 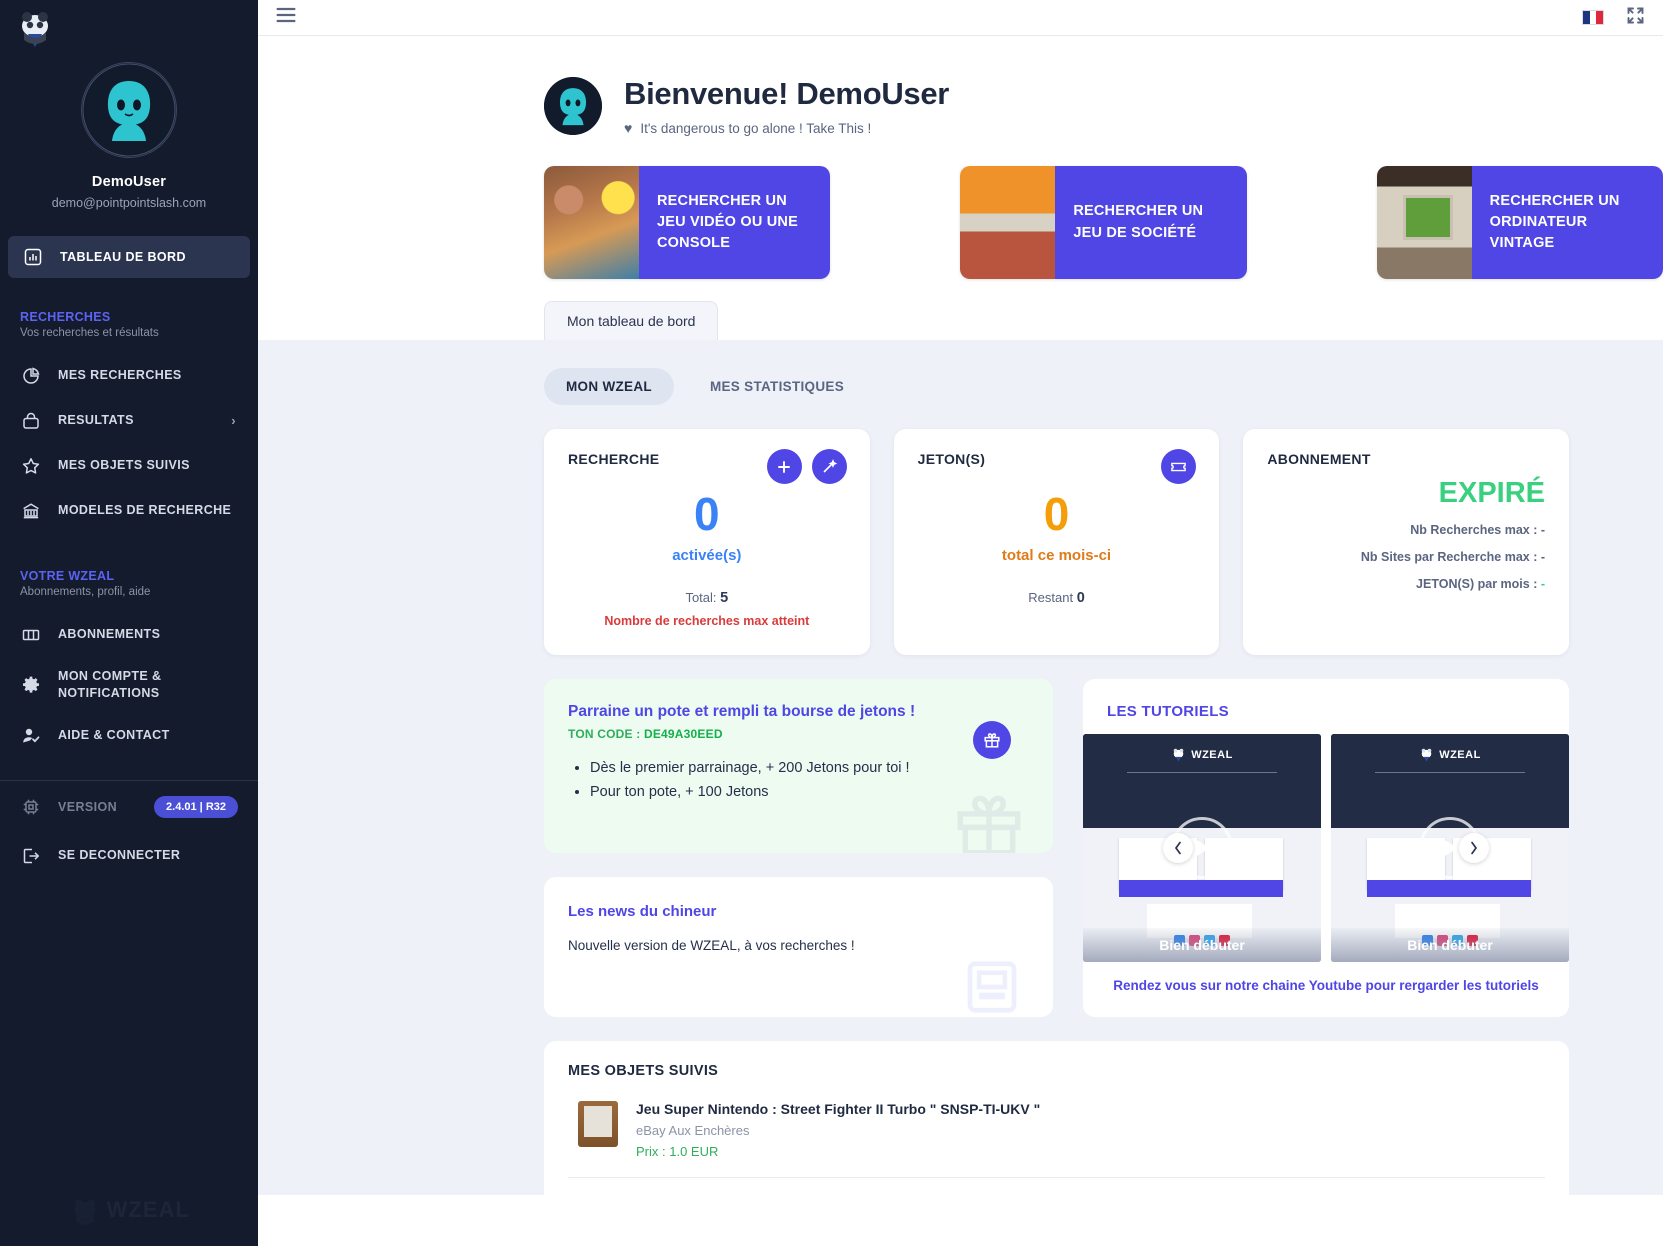 What do you see at coordinates (1519, 222) in the screenshot?
I see `promo-card-vintage-computer: RECHERCHER UN ORDINATEUR VINTAGE` at bounding box center [1519, 222].